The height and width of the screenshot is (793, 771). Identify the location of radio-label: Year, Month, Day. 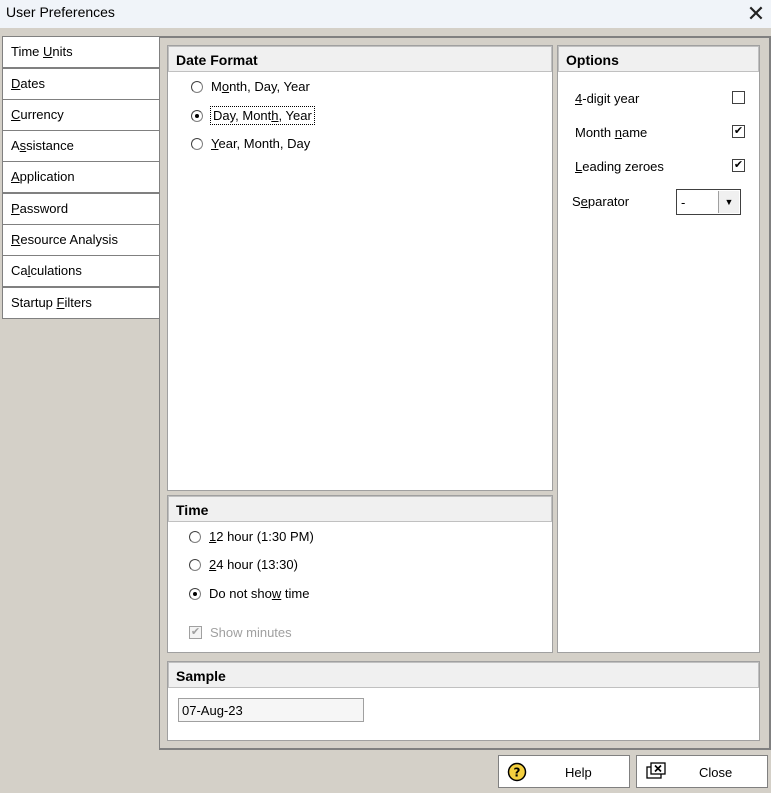
(261, 143).